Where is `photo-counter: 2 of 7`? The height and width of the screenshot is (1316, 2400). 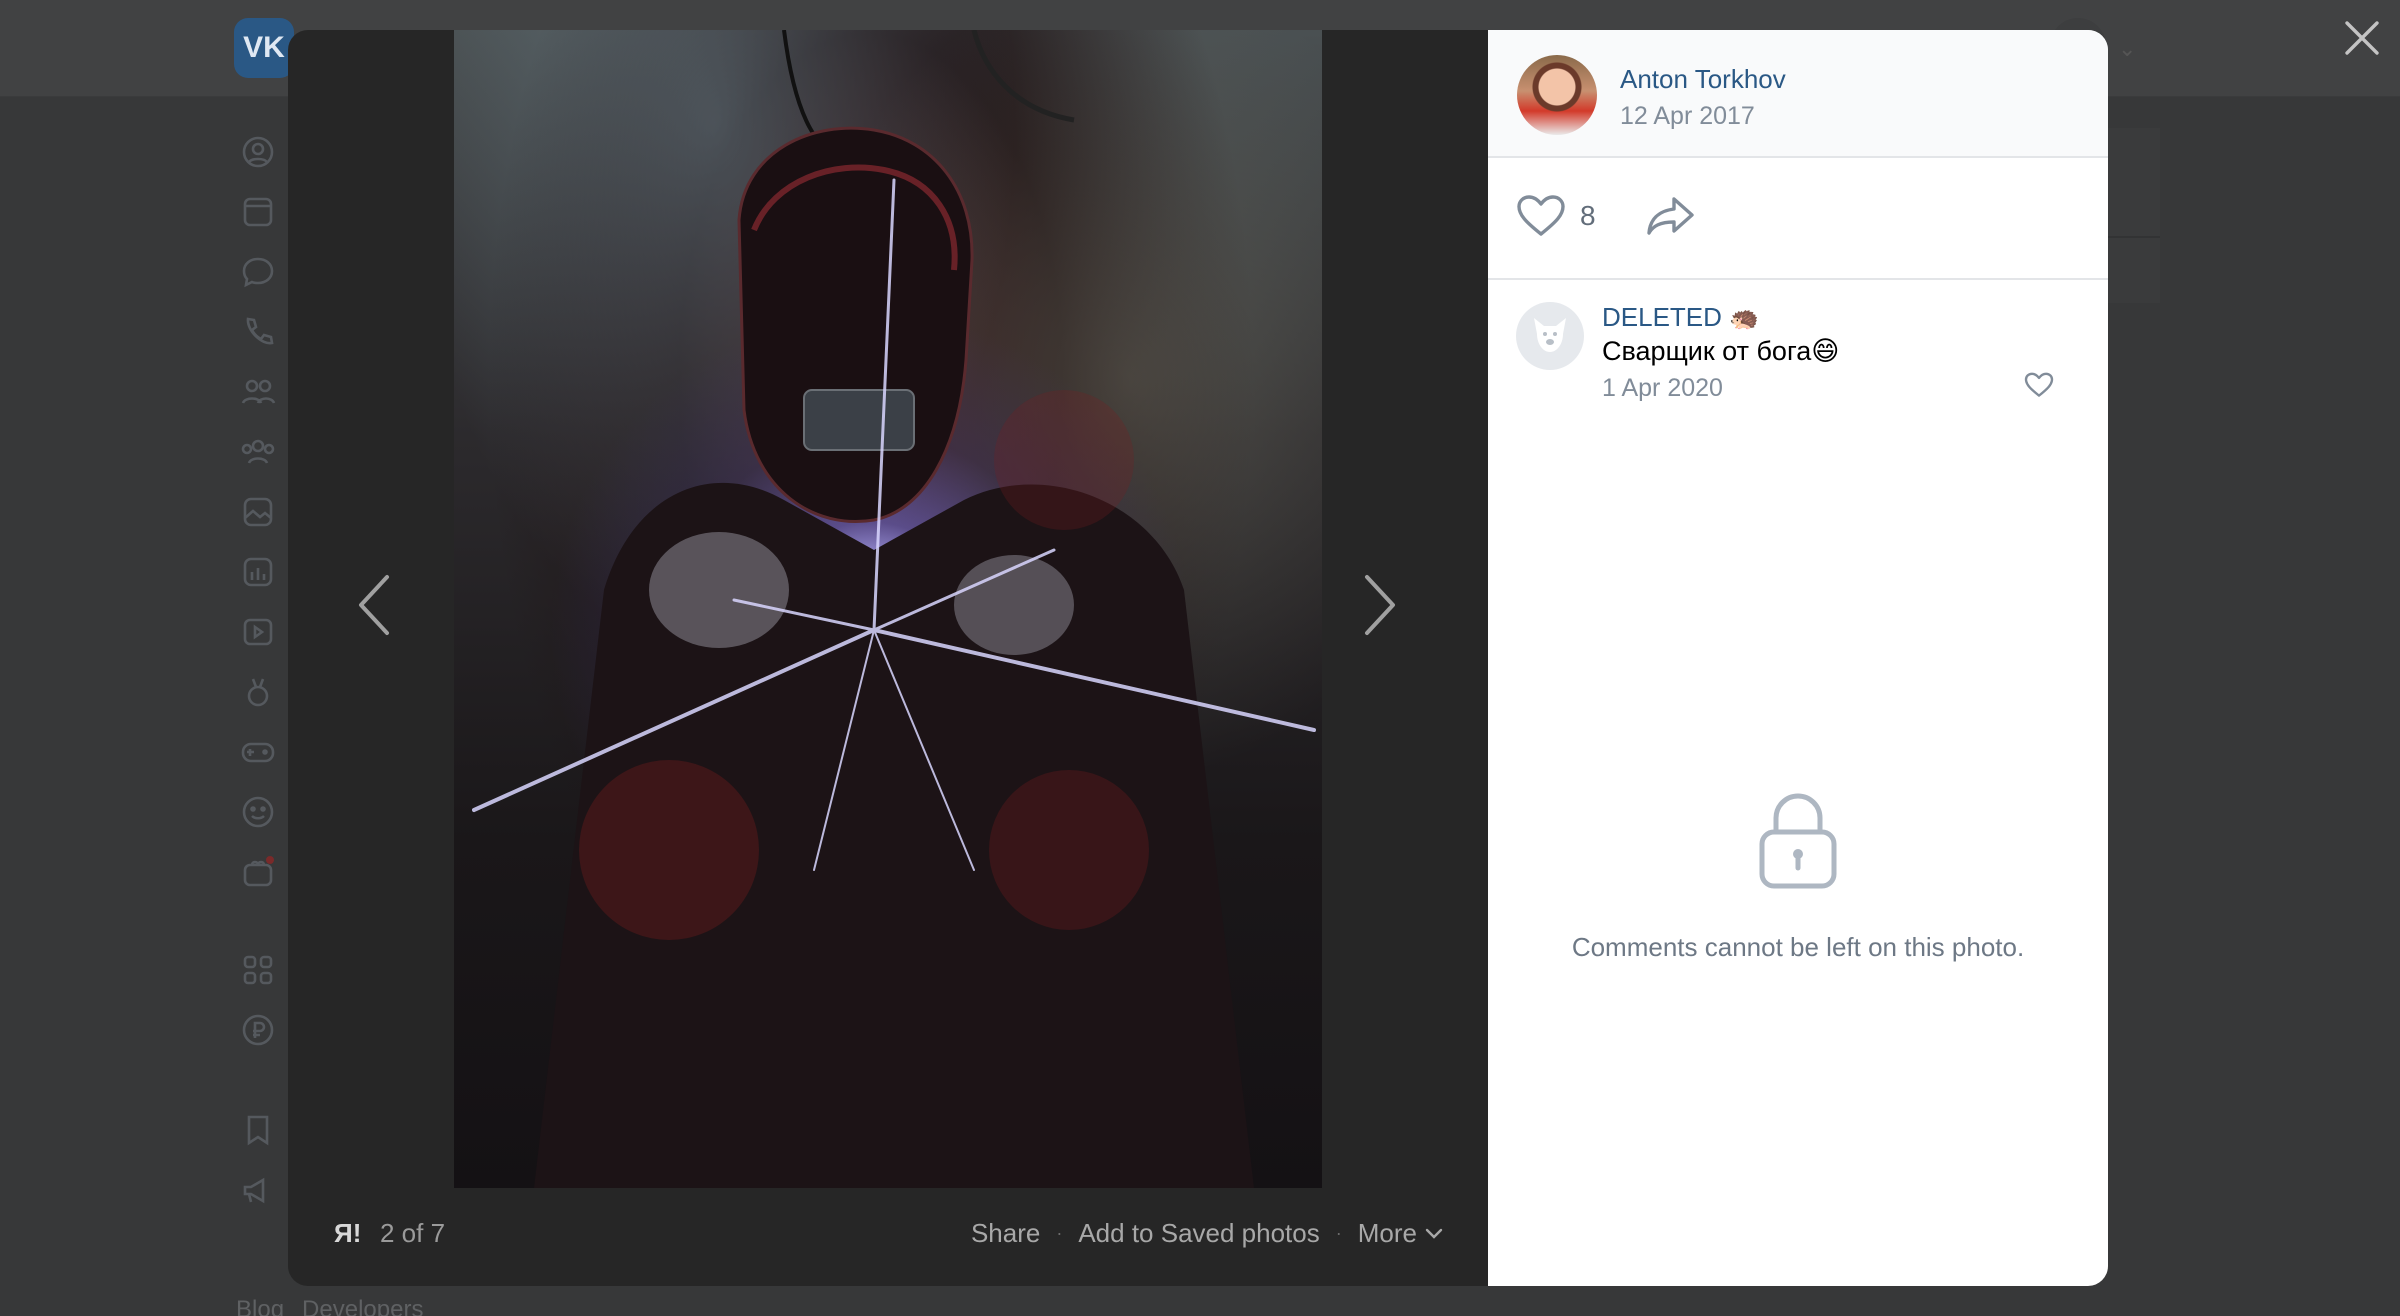
photo-counter: 2 of 7 is located at coordinates (413, 1233).